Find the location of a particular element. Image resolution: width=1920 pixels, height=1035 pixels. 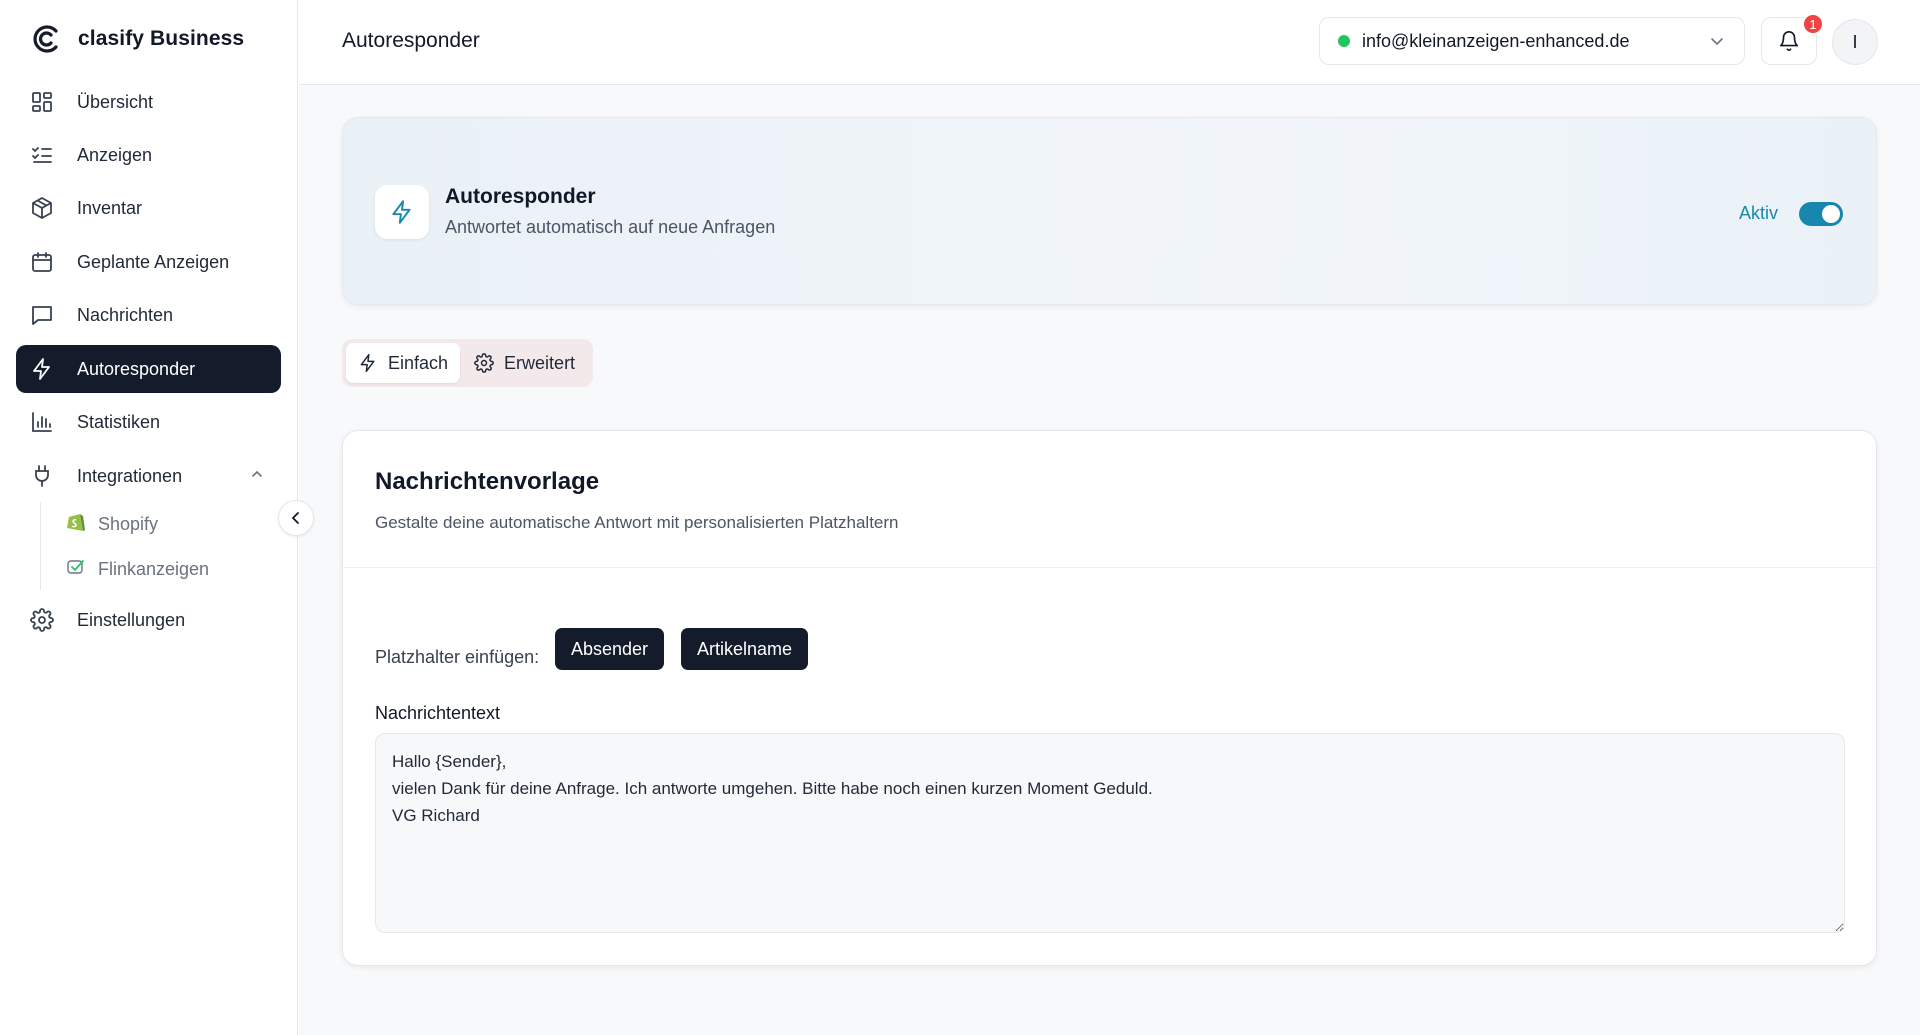

divider is located at coordinates (1109, 567).